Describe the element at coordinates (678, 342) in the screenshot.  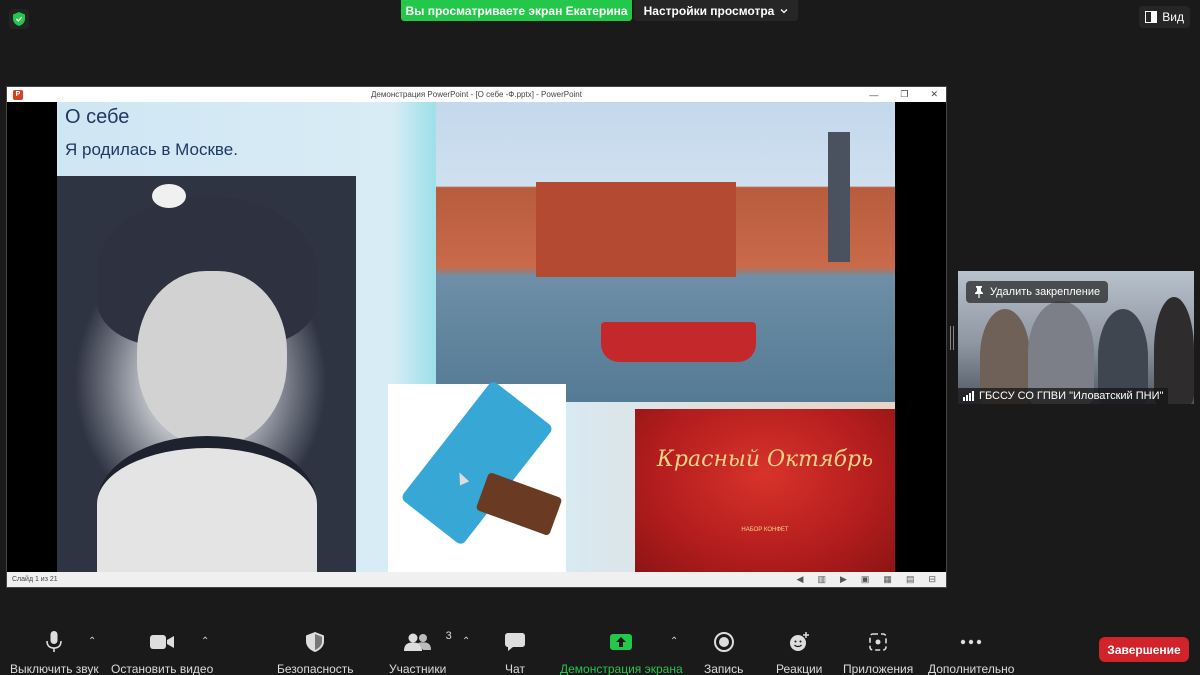
I see `river-boat-shape` at that location.